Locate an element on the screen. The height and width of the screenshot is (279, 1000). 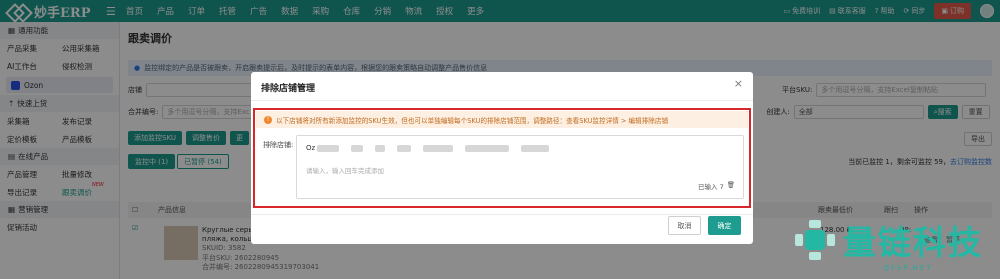
watermark-title: 量链科技 is located at coordinates (913, 242).